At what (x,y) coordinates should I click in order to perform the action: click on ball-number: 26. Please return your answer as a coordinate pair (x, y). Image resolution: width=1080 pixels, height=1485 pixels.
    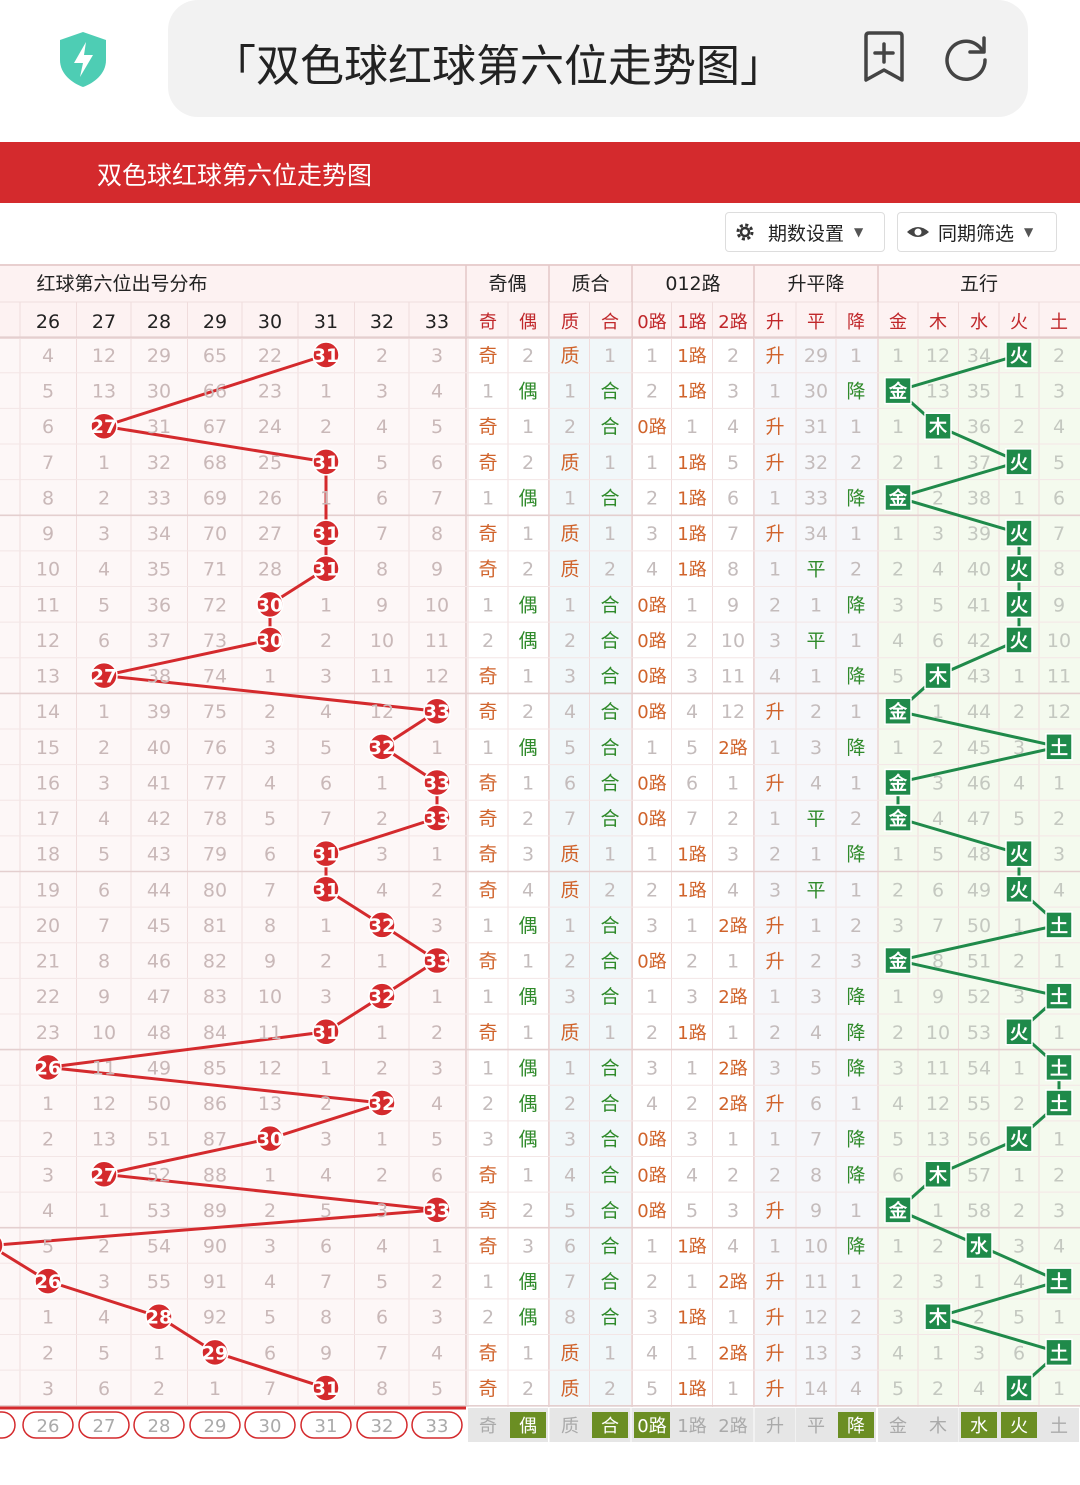
    Looking at the image, I should click on (48, 1282).